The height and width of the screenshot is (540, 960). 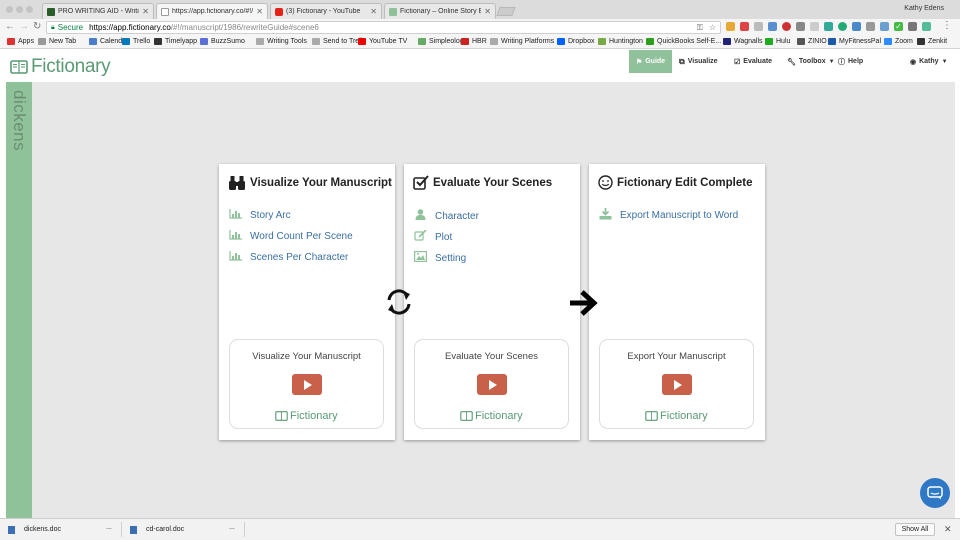 I want to click on bookmark-item: Apps, so click(x=20, y=41).